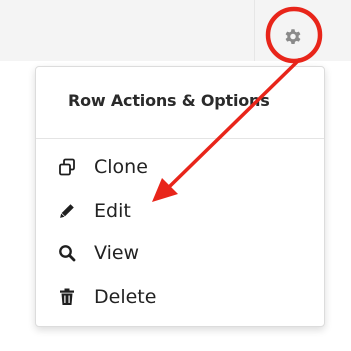  Describe the element at coordinates (254, 30) in the screenshot. I see `toolbar-divider` at that location.